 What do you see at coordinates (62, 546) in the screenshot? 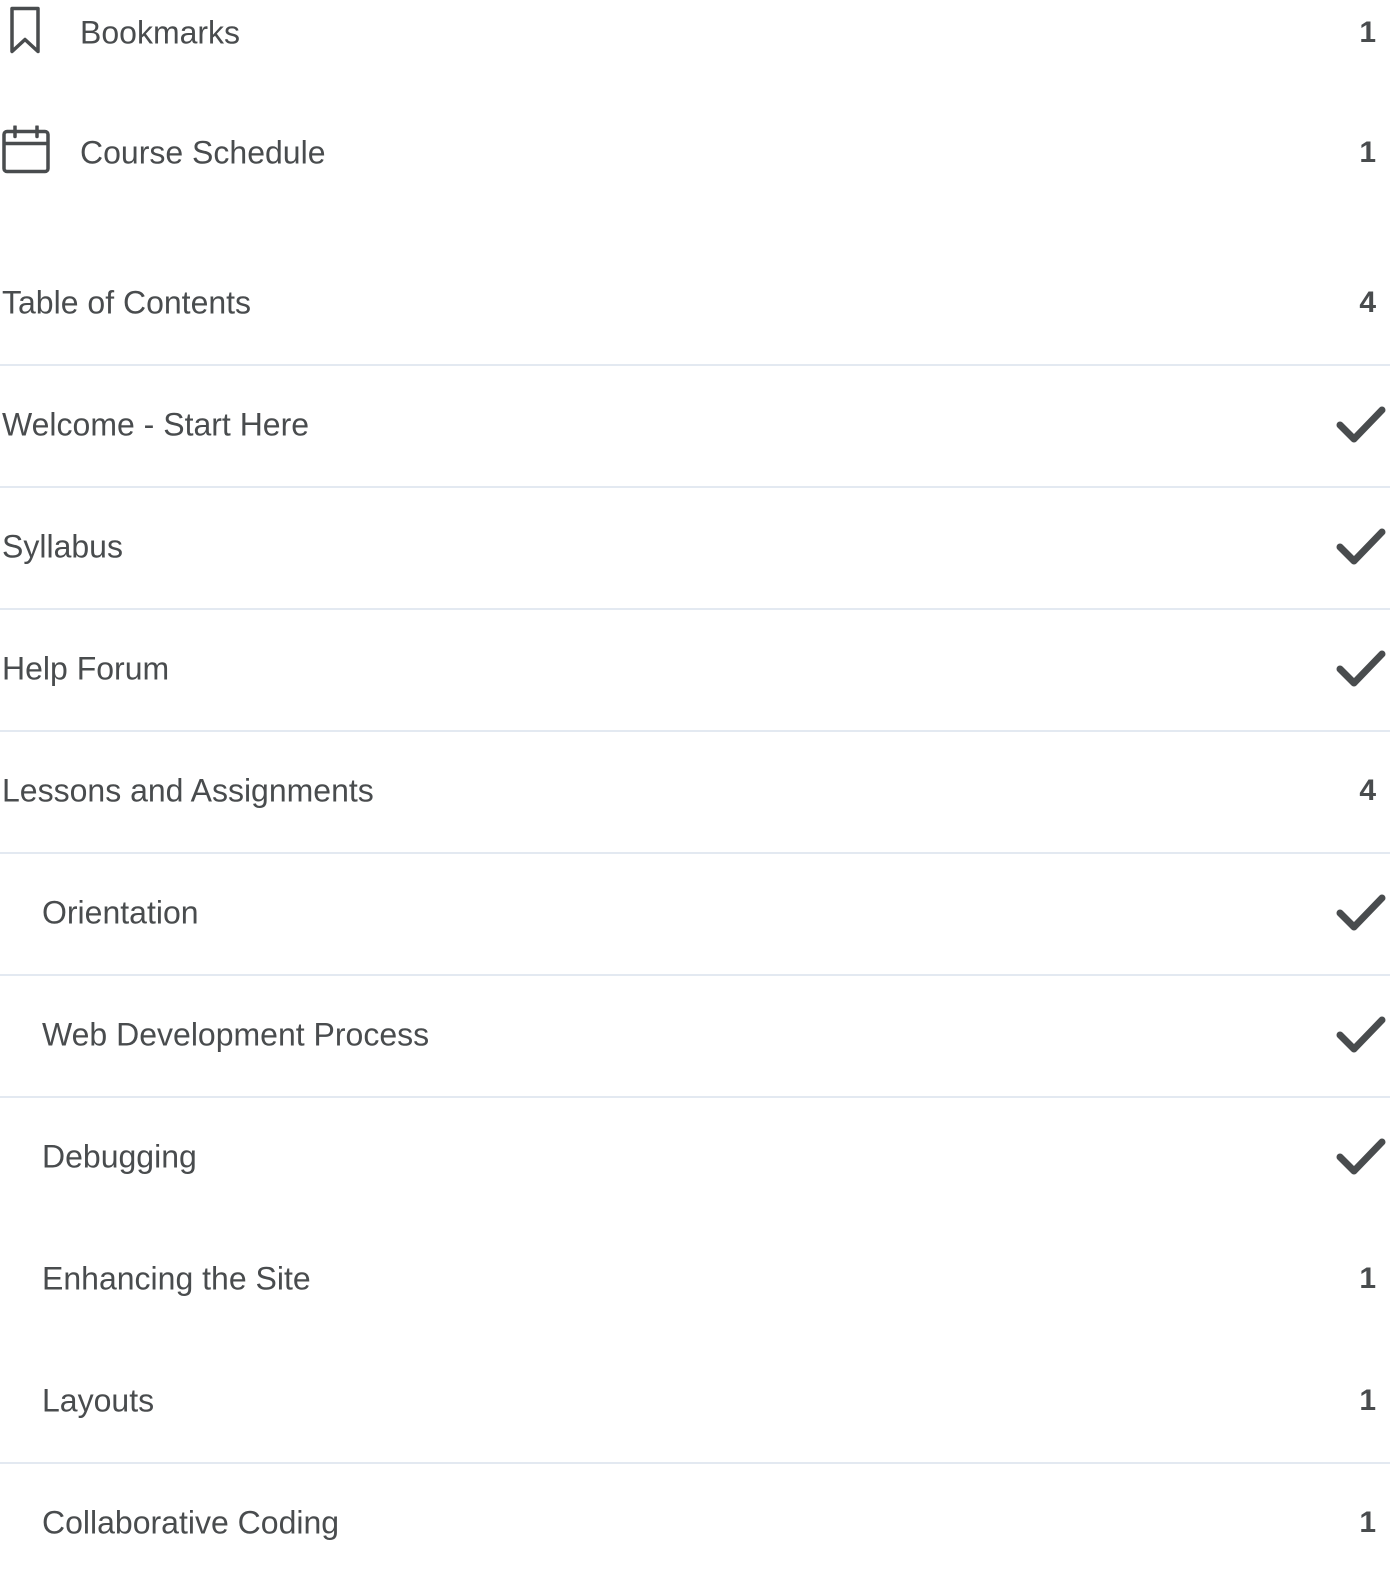
I see `module-label: Syllabus` at bounding box center [62, 546].